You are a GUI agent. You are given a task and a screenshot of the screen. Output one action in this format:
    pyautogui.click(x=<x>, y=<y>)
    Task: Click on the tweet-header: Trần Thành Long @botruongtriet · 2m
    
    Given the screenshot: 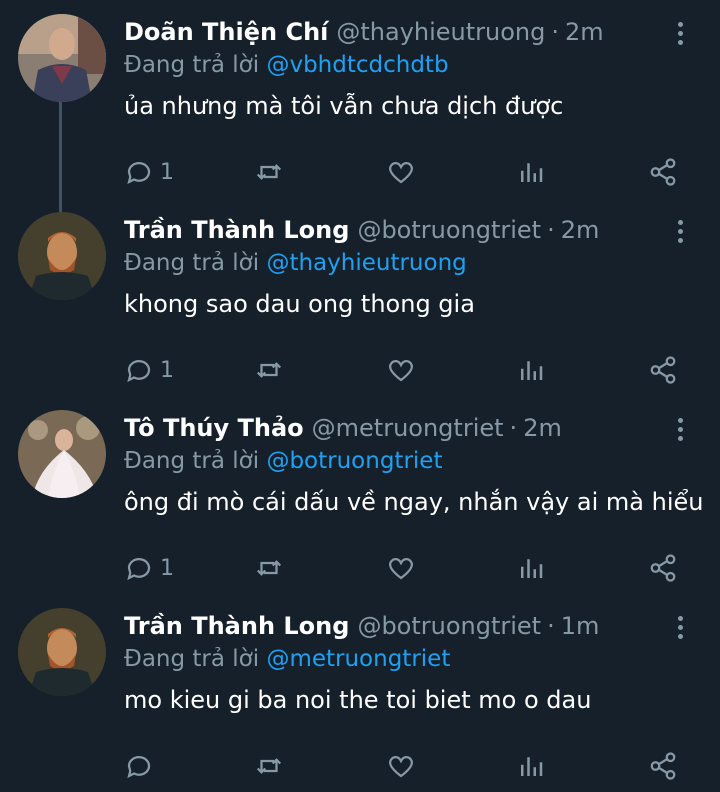 What is the action you would take?
    pyautogui.click(x=412, y=233)
    